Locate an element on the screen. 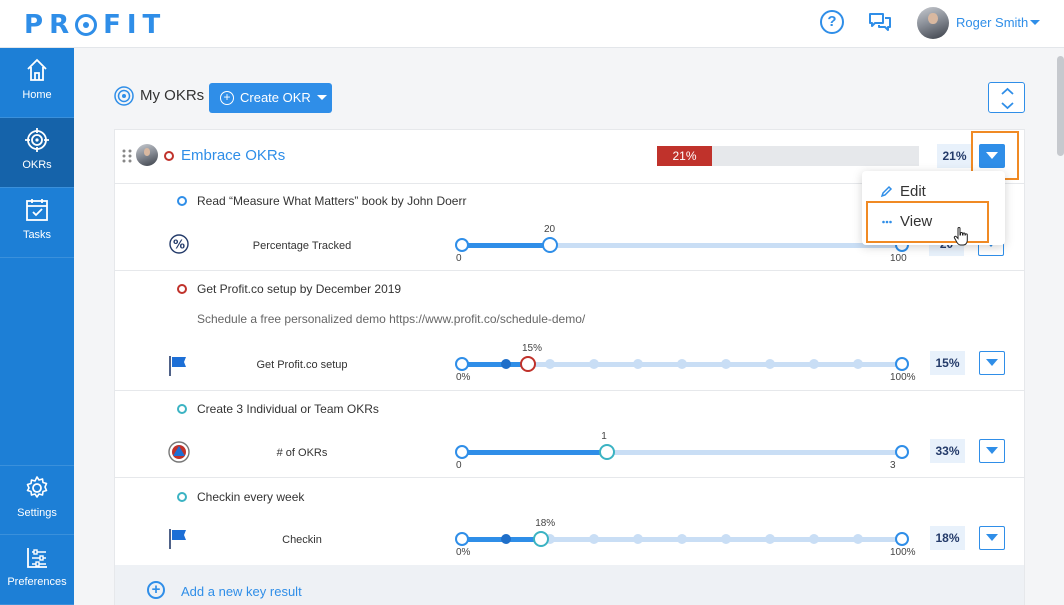  sidebar-item-label: Settings is located at coordinates (37, 513).